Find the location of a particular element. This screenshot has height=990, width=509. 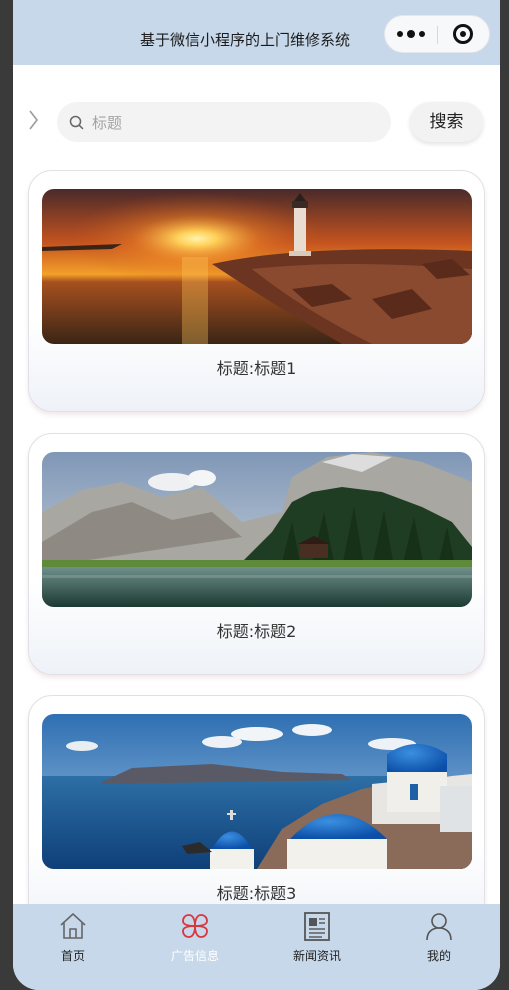

card-caption: 标题:标题1 is located at coordinates (256, 368).